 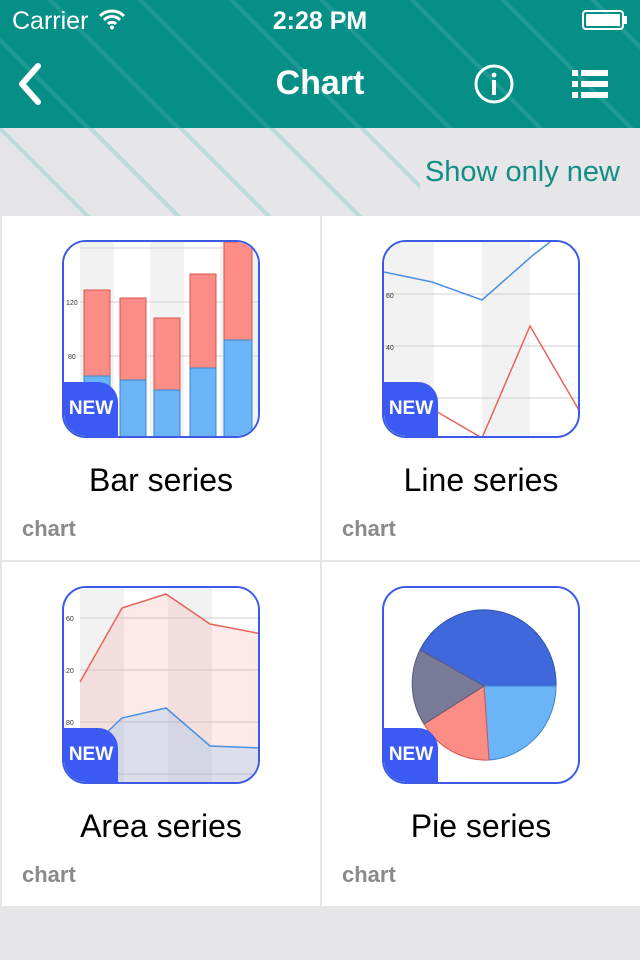 I want to click on card-title: Pie series, so click(x=481, y=826).